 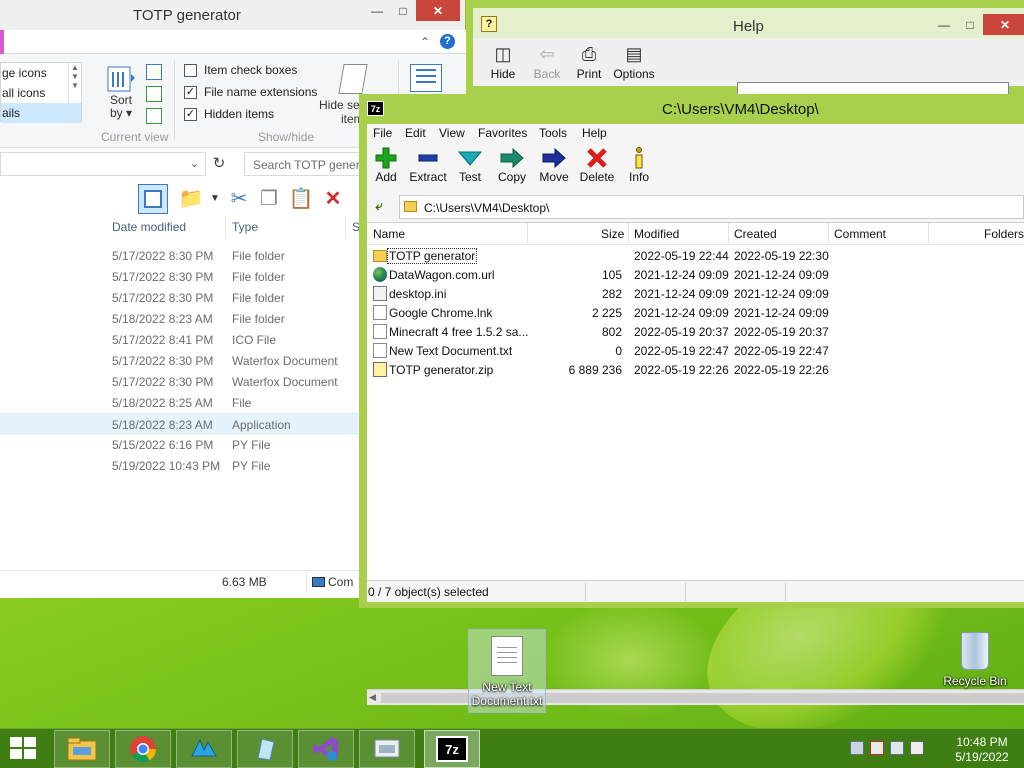 I want to click on table-row: 5/18/2022 8:23 AM Application, so click(x=179, y=423).